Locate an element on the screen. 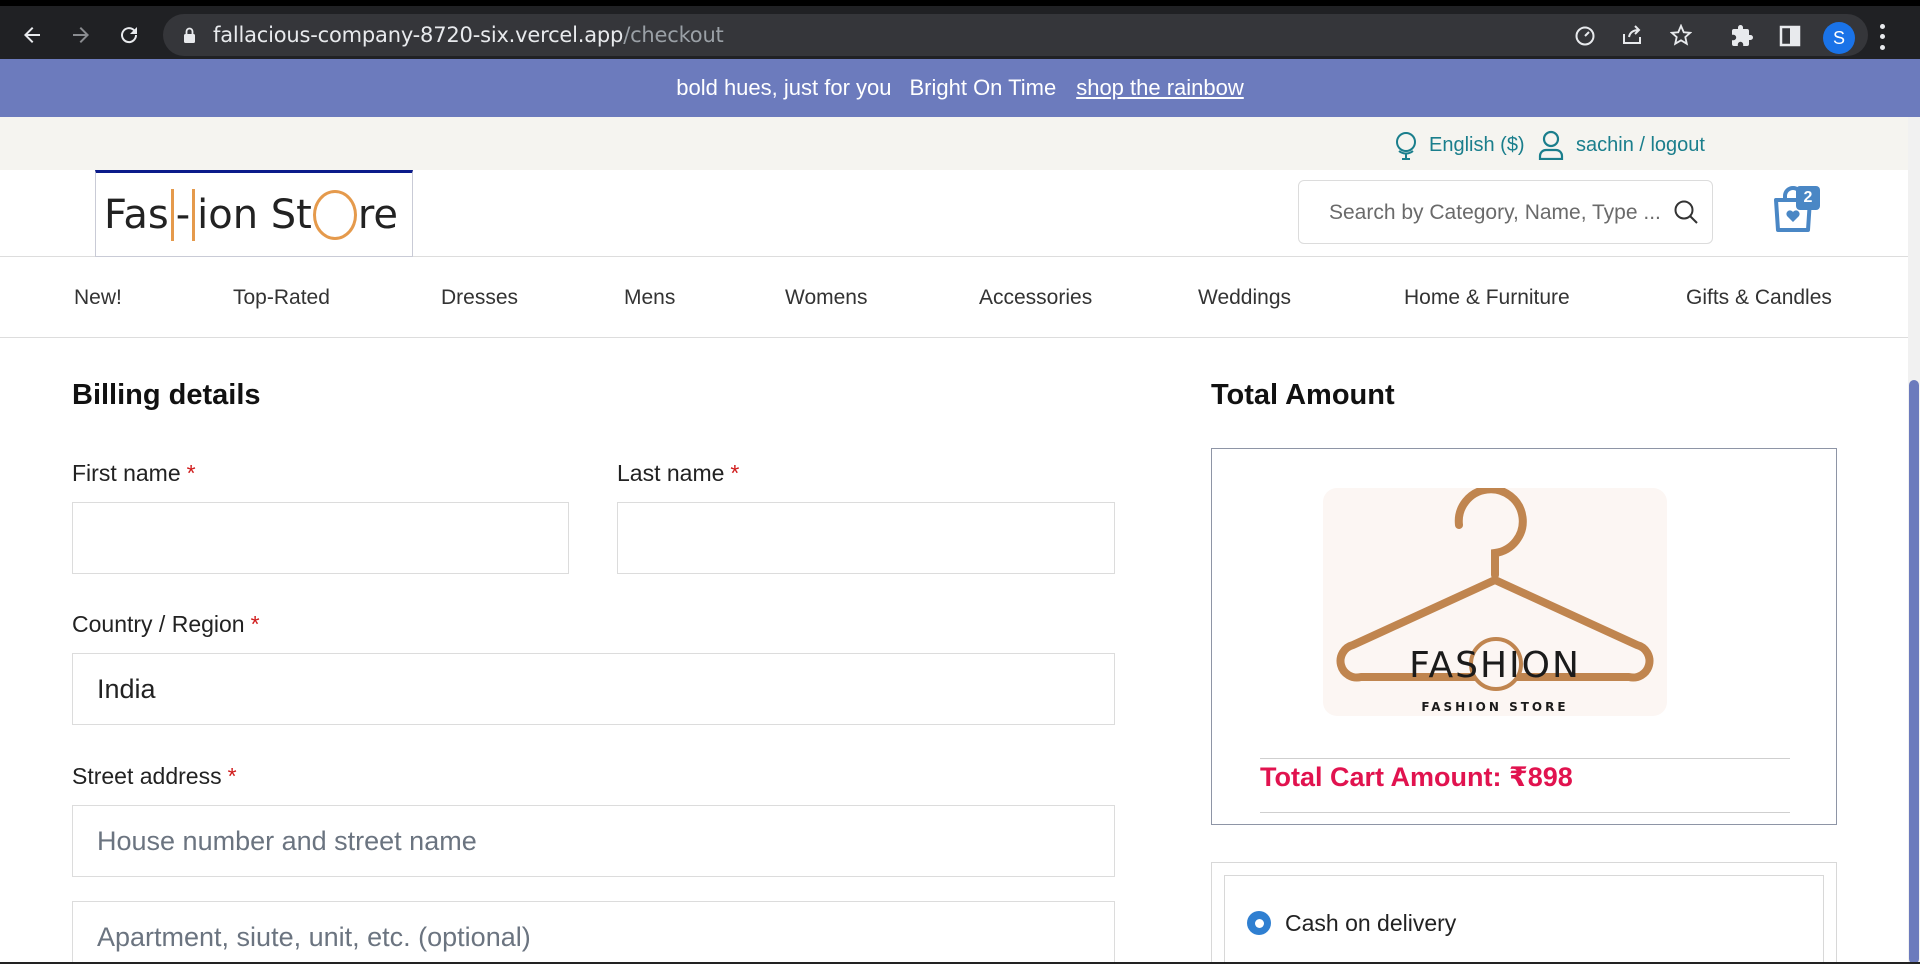 This screenshot has width=1920, height=964. nav-item-dresses: Dresses is located at coordinates (479, 298).